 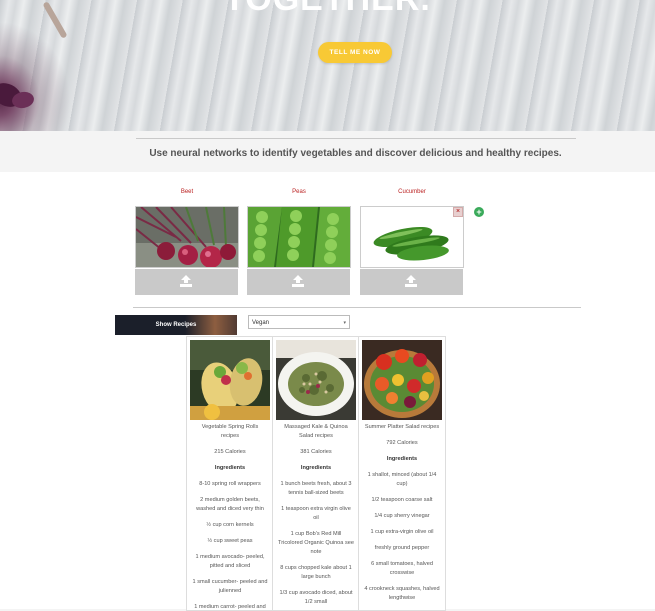 What do you see at coordinates (412, 192) in the screenshot?
I see `vegetable-label-cucumber: Cucumber` at bounding box center [412, 192].